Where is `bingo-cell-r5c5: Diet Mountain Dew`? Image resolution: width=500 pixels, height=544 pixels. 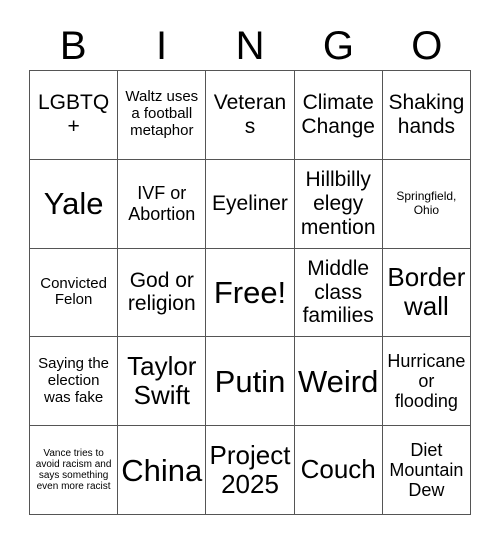 bingo-cell-r5c5: Diet Mountain Dew is located at coordinates (426, 470).